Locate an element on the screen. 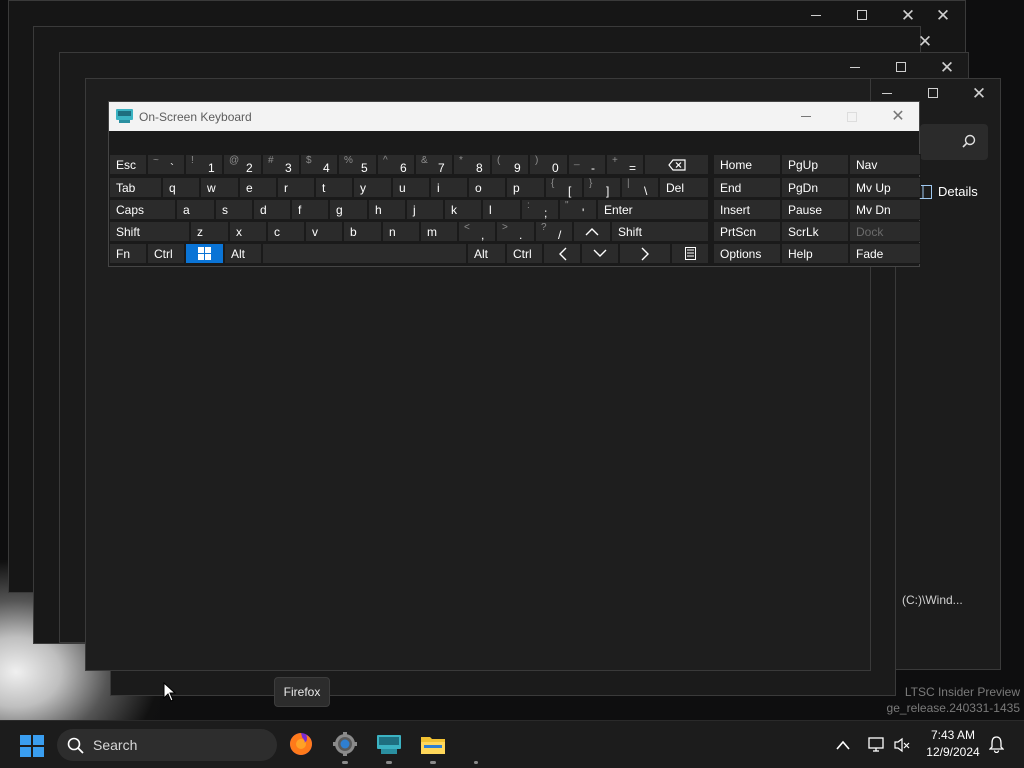 The width and height of the screenshot is (1024, 768). key-2-11: " ' is located at coordinates (578, 209).